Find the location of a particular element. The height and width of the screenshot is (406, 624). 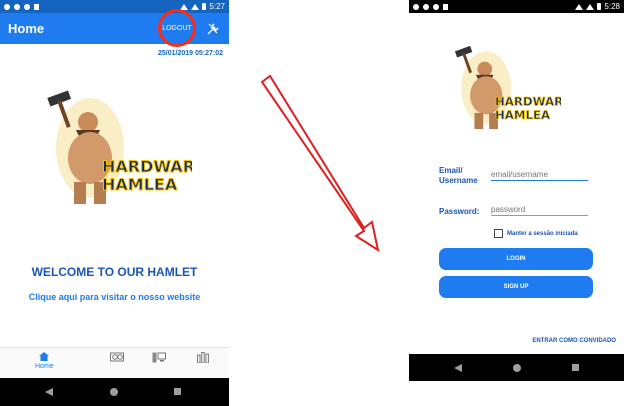

welcome-heading: WELCOME TO OUR HAMLET is located at coordinates (114, 272).